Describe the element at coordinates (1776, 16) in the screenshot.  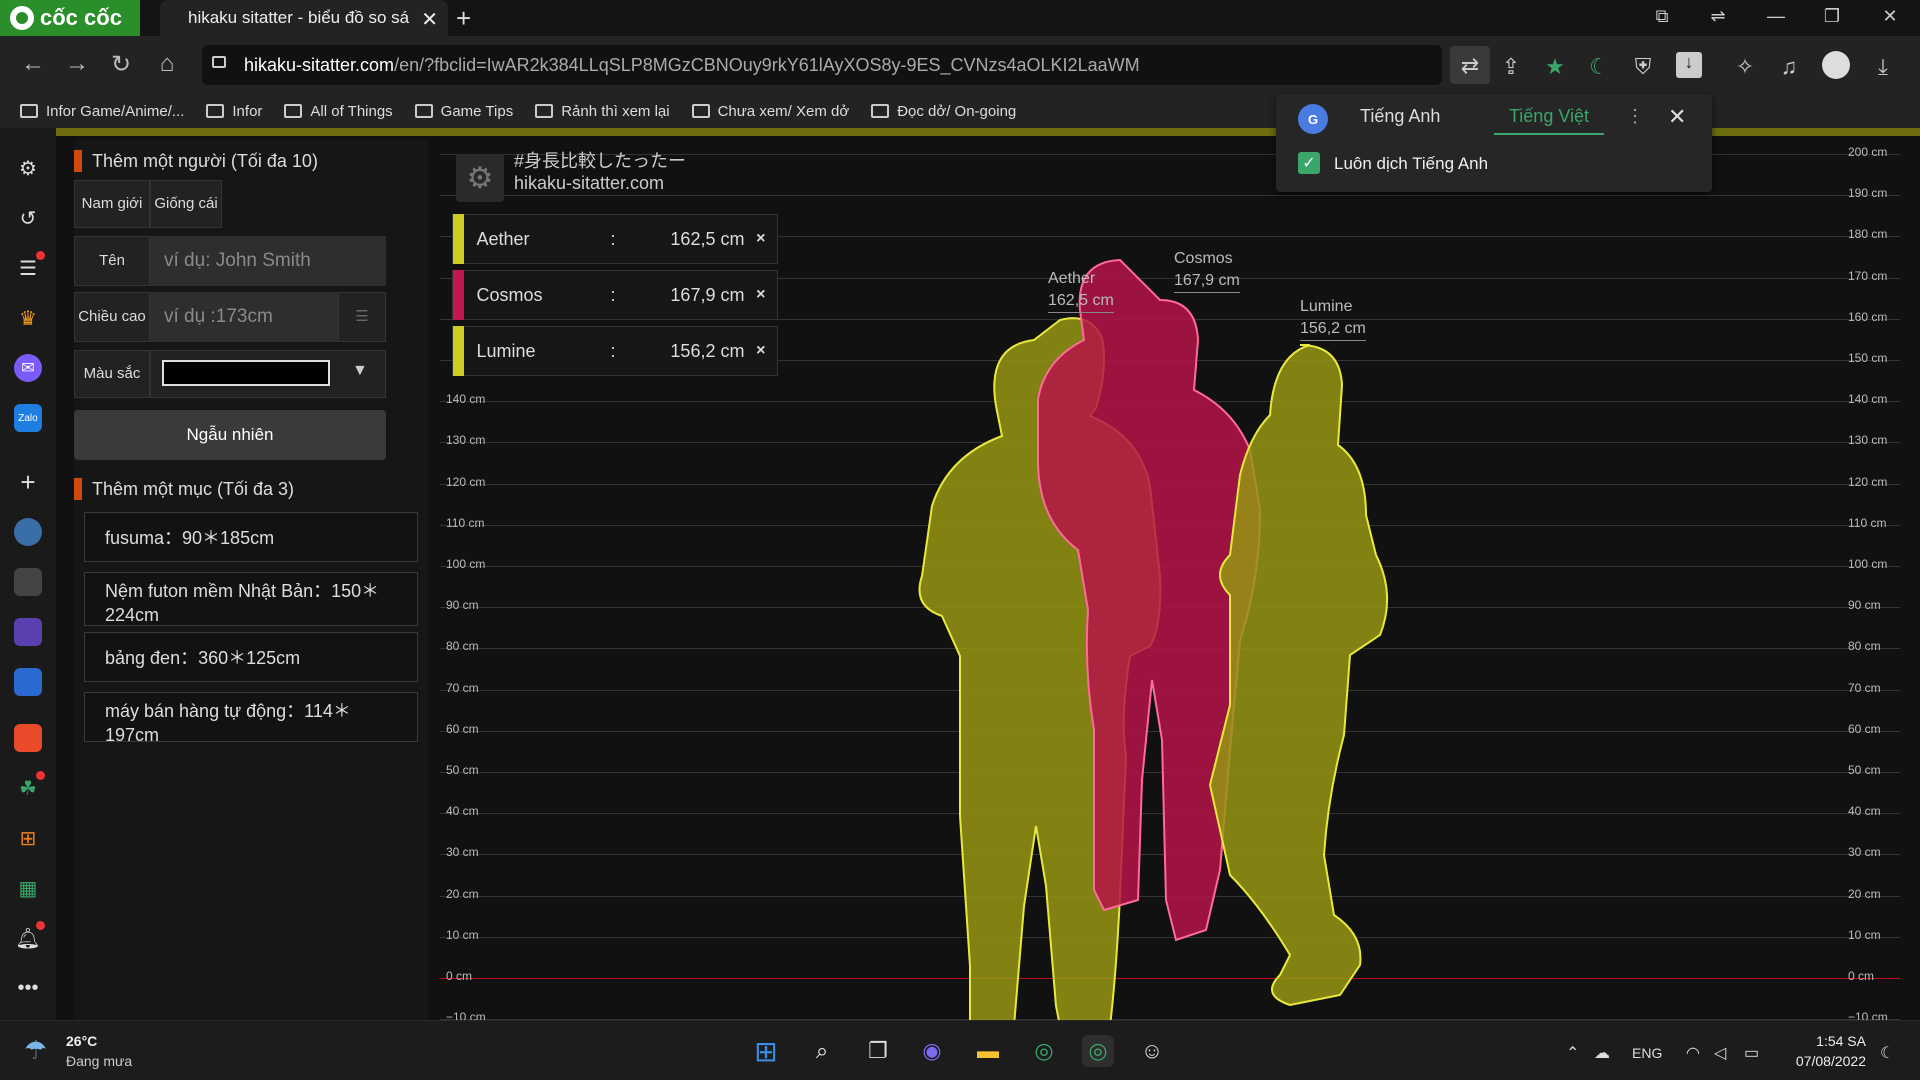
I see `minimize-button: —` at that location.